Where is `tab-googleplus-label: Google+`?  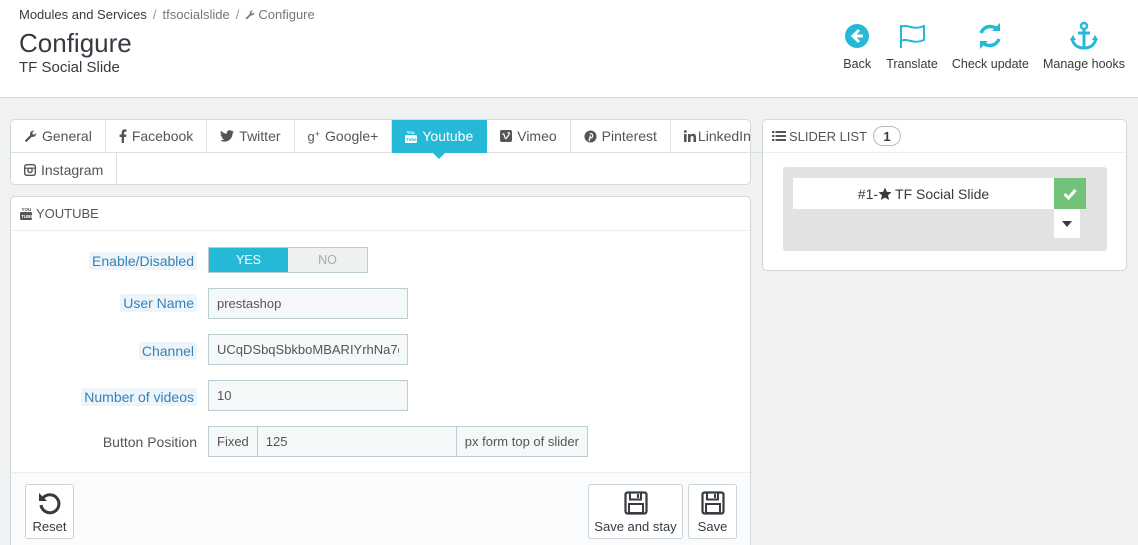 tab-googleplus-label: Google+ is located at coordinates (352, 136).